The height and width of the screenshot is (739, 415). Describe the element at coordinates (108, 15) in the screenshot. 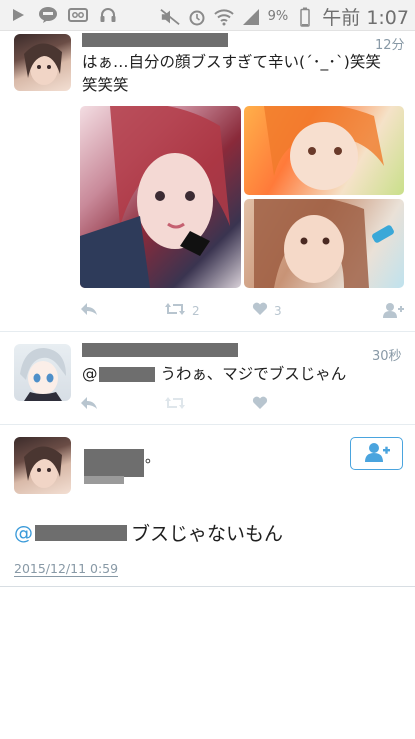

I see `headphones-icon` at that location.